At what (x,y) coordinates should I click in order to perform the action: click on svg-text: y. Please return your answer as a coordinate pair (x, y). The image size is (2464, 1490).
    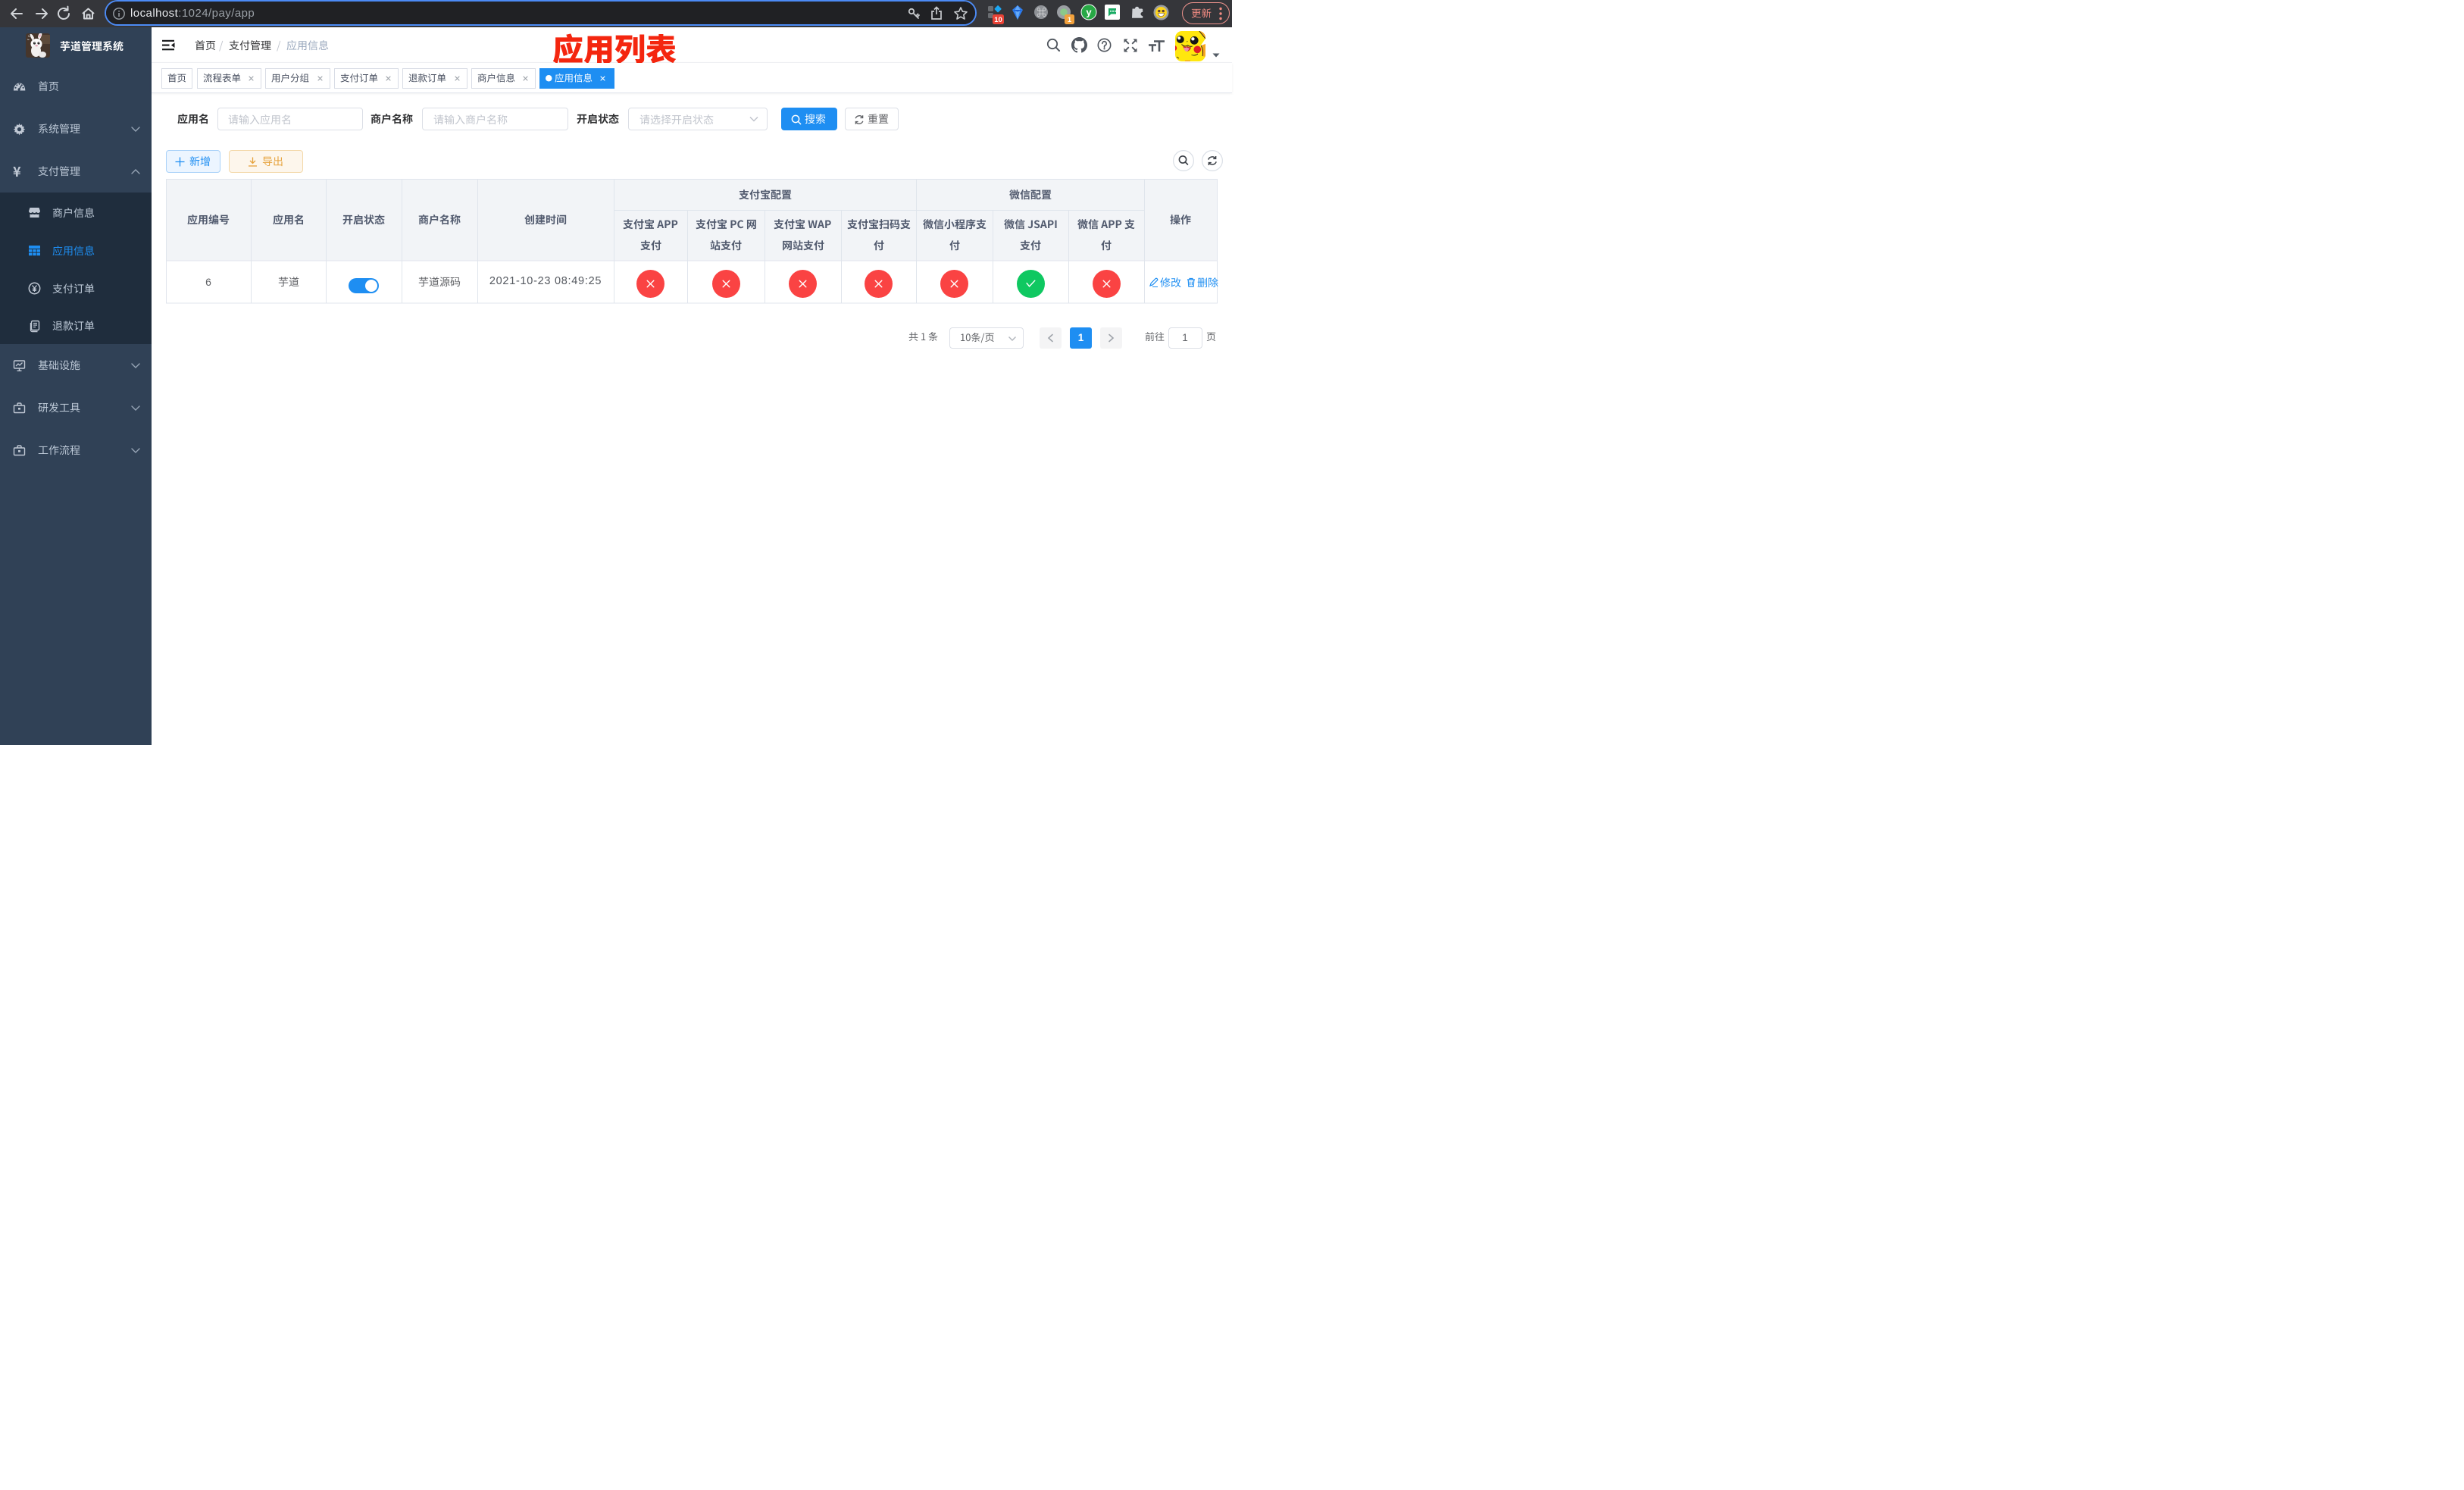
    Looking at the image, I should click on (1089, 13).